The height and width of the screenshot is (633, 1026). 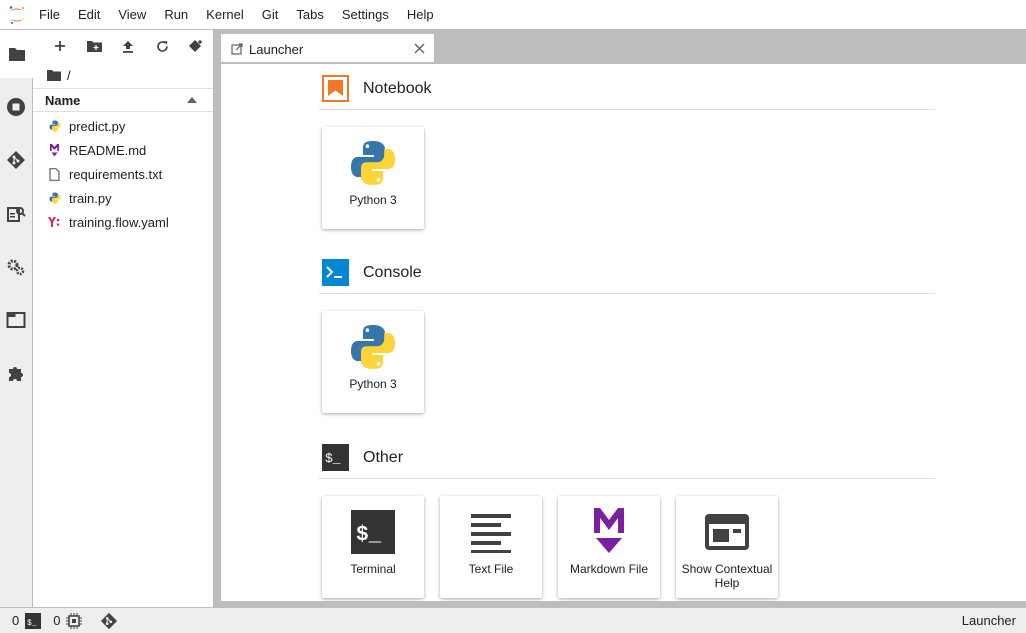 I want to click on section-title: Console, so click(x=392, y=272).